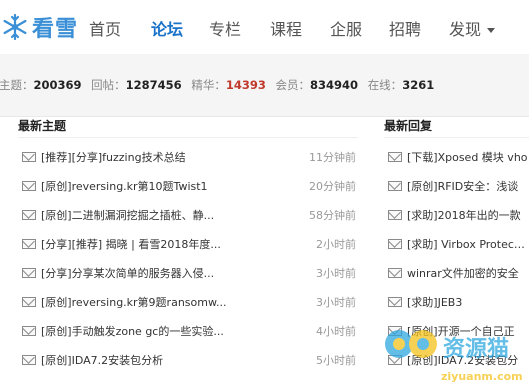  I want to click on topic-row: [原创]IDA7.2安装包分析 5小时前, so click(190, 359).